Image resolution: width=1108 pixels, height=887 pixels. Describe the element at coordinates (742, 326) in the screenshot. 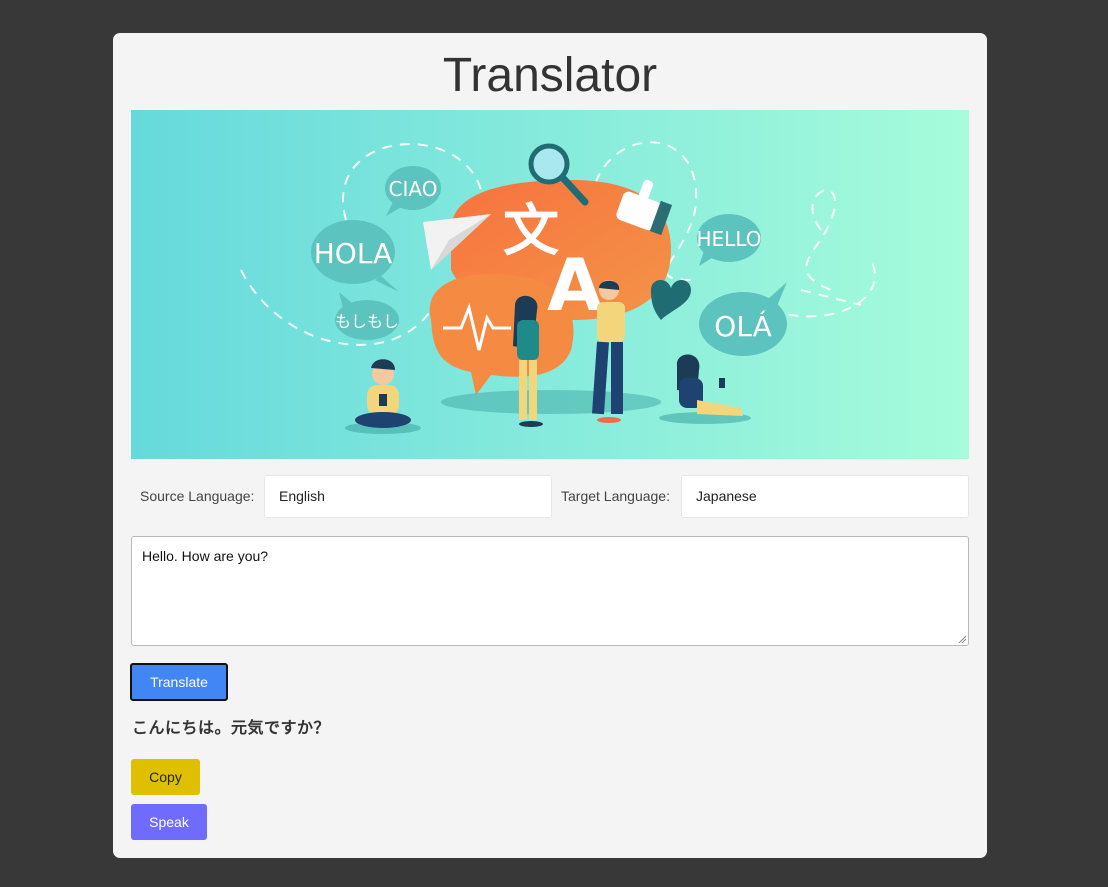

I see `bubble-ola: OLÁ` at that location.